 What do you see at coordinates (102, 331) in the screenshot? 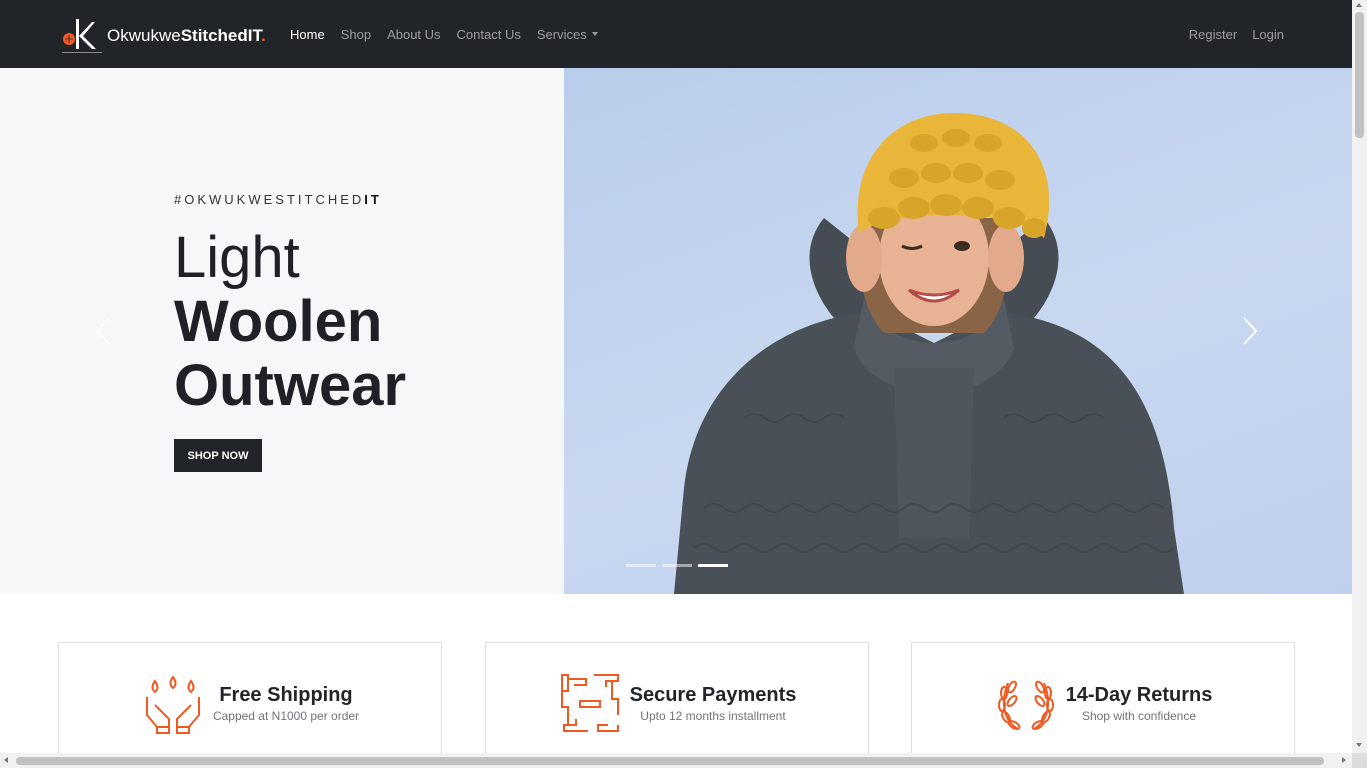
I see `chevron-left-icon` at bounding box center [102, 331].